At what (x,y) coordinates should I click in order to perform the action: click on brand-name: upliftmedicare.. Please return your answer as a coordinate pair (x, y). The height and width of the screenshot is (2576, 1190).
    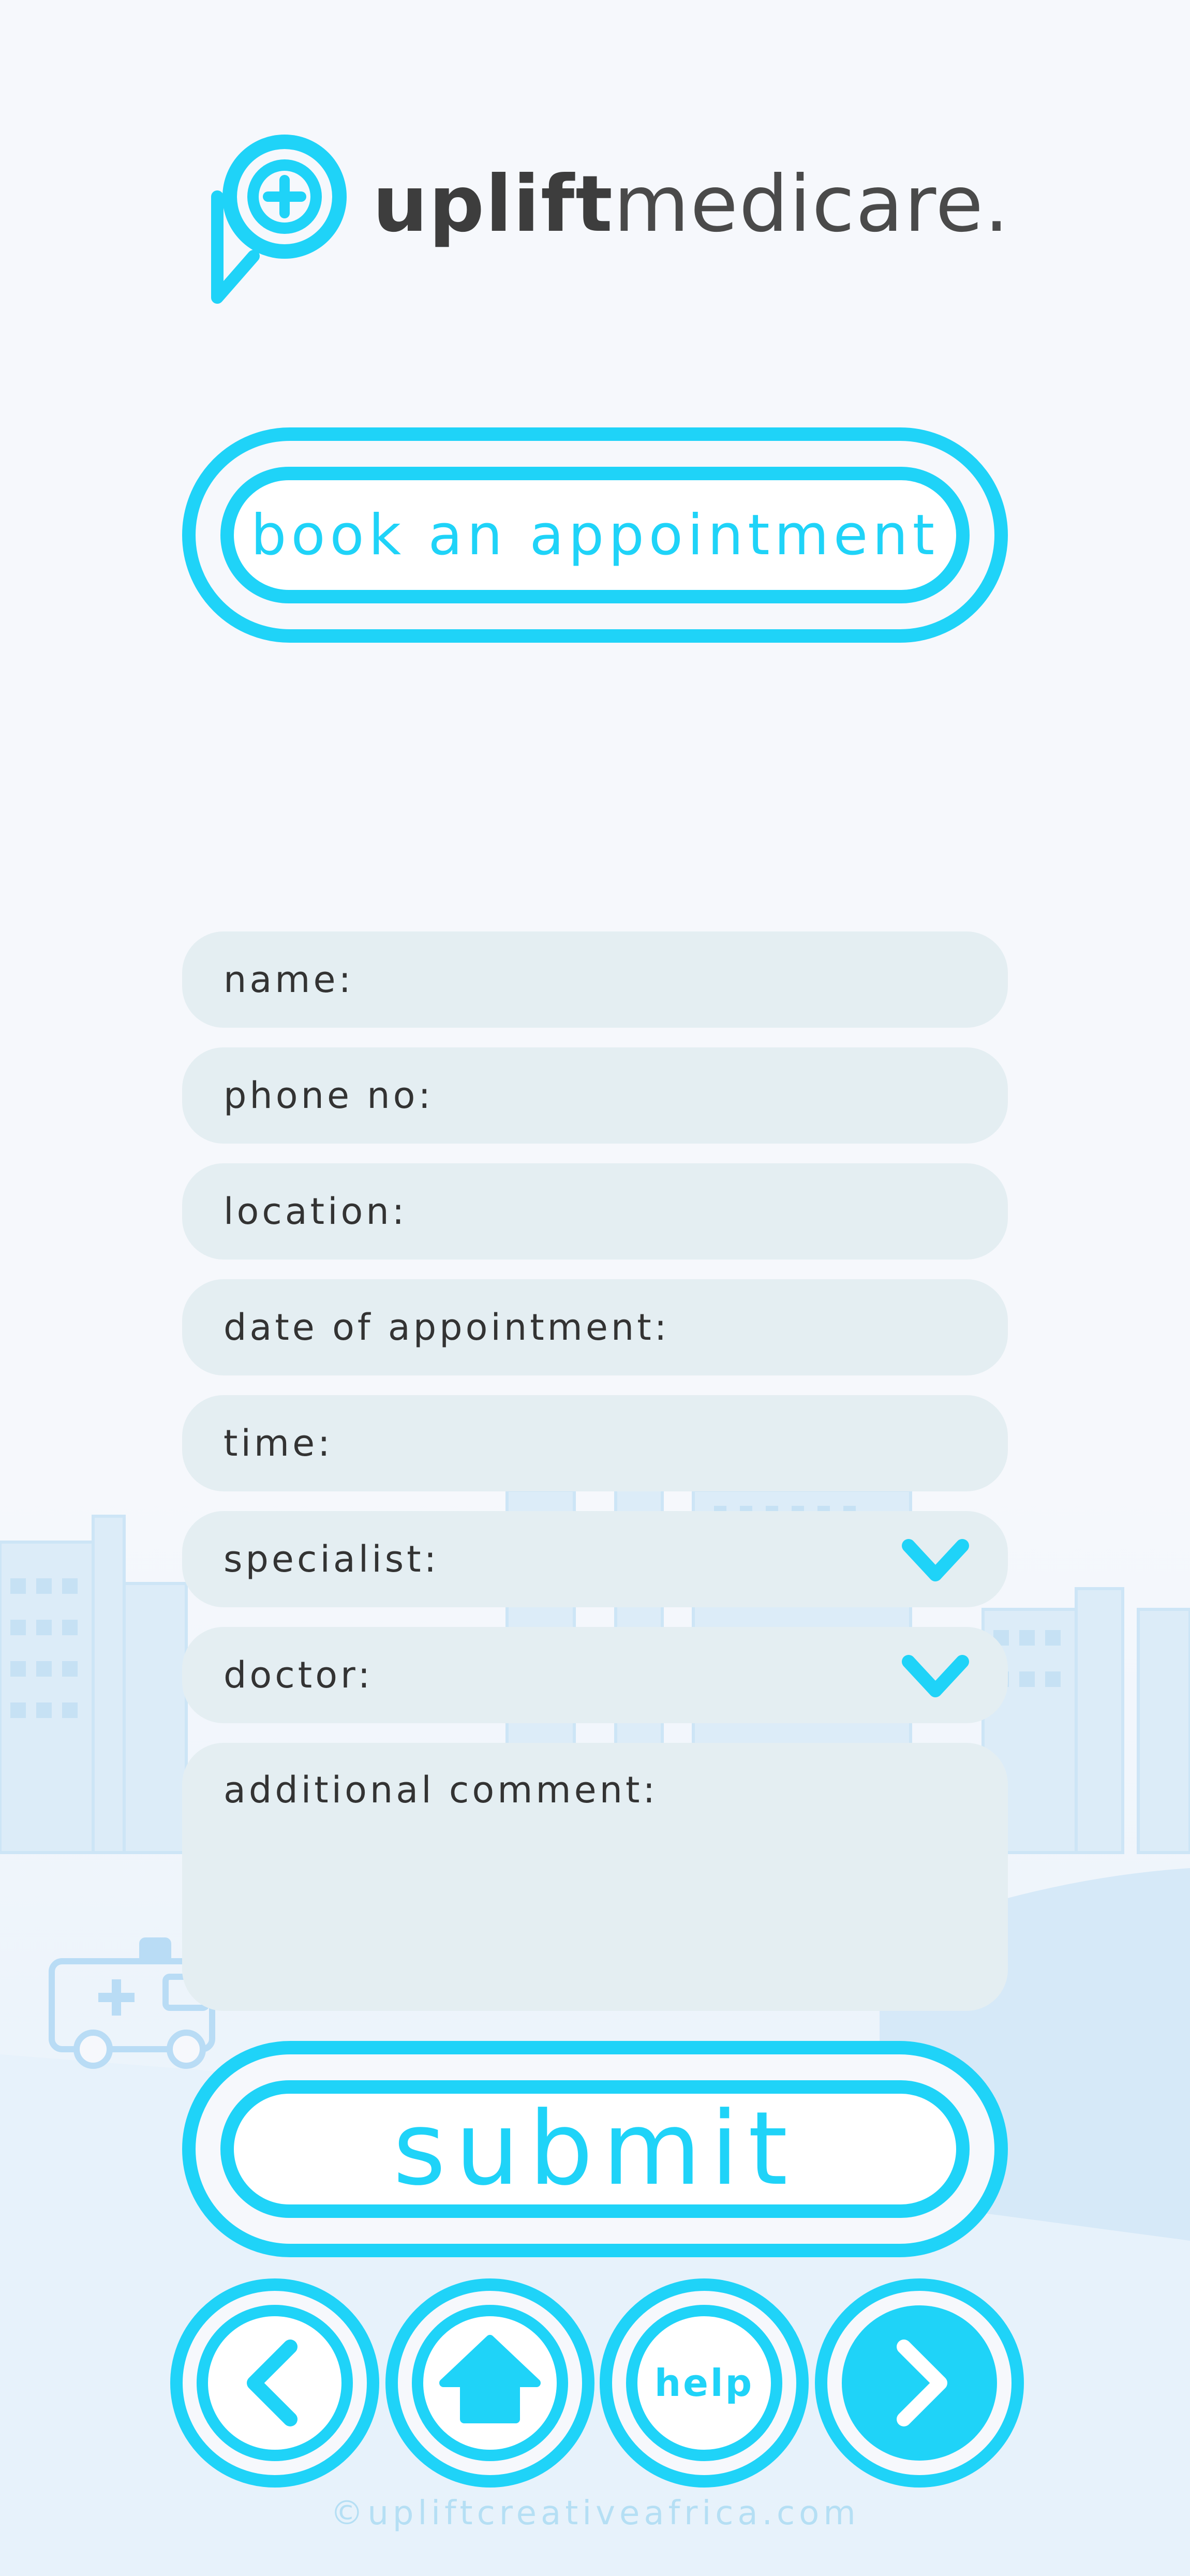
    Looking at the image, I should click on (691, 204).